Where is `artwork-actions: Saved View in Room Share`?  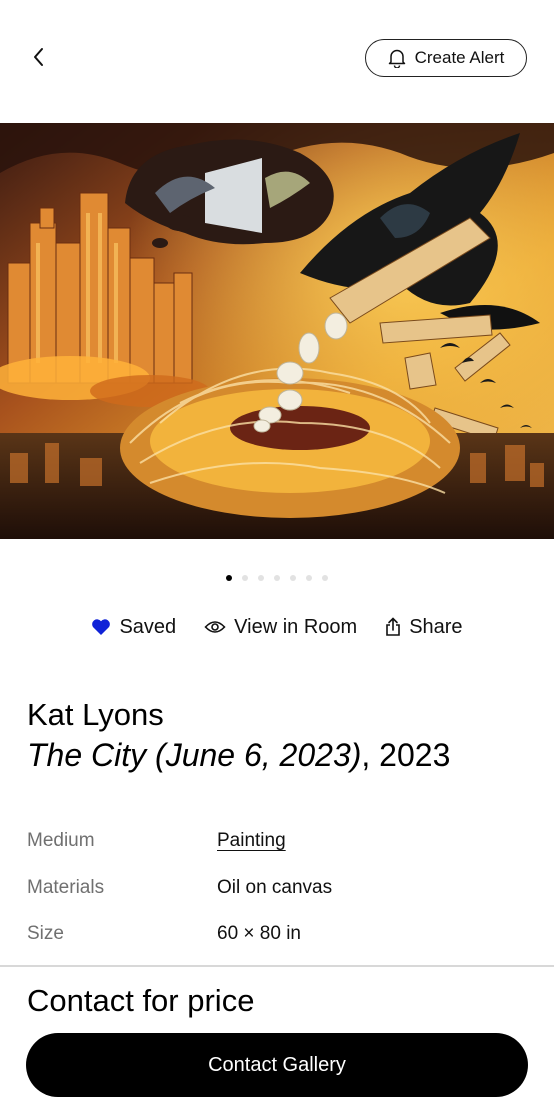 artwork-actions: Saved View in Room Share is located at coordinates (277, 627).